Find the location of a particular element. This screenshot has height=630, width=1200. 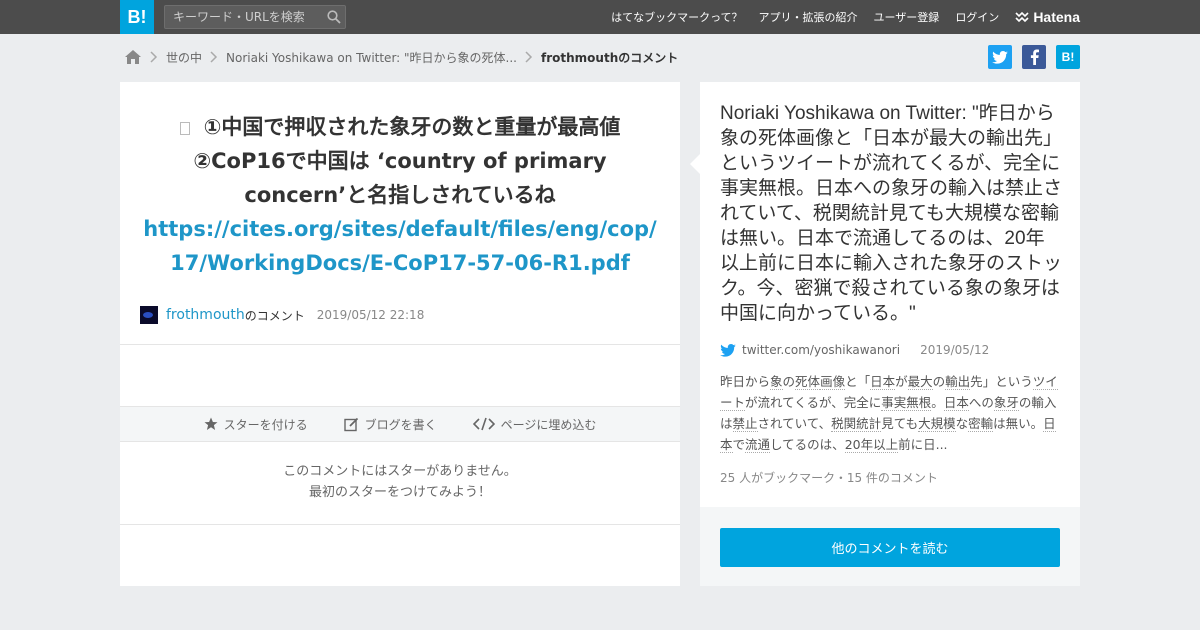

summary-text: 昨日から is located at coordinates (745, 381).